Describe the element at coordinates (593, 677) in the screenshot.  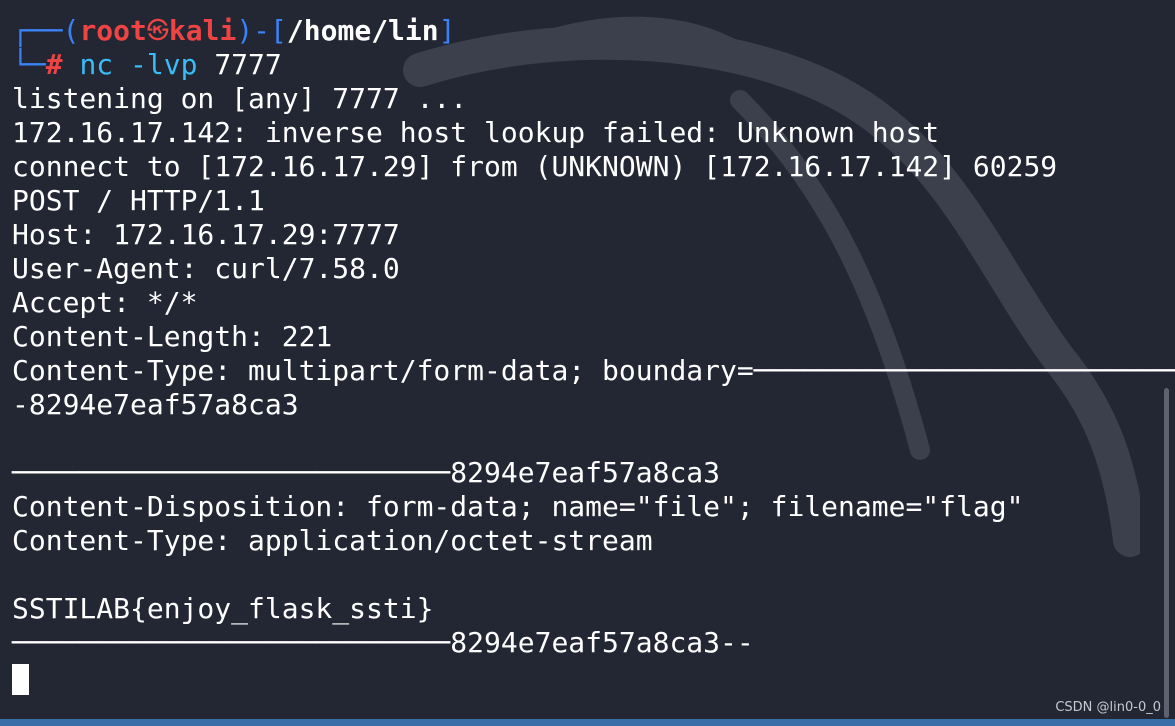
I see `cursor-line` at that location.